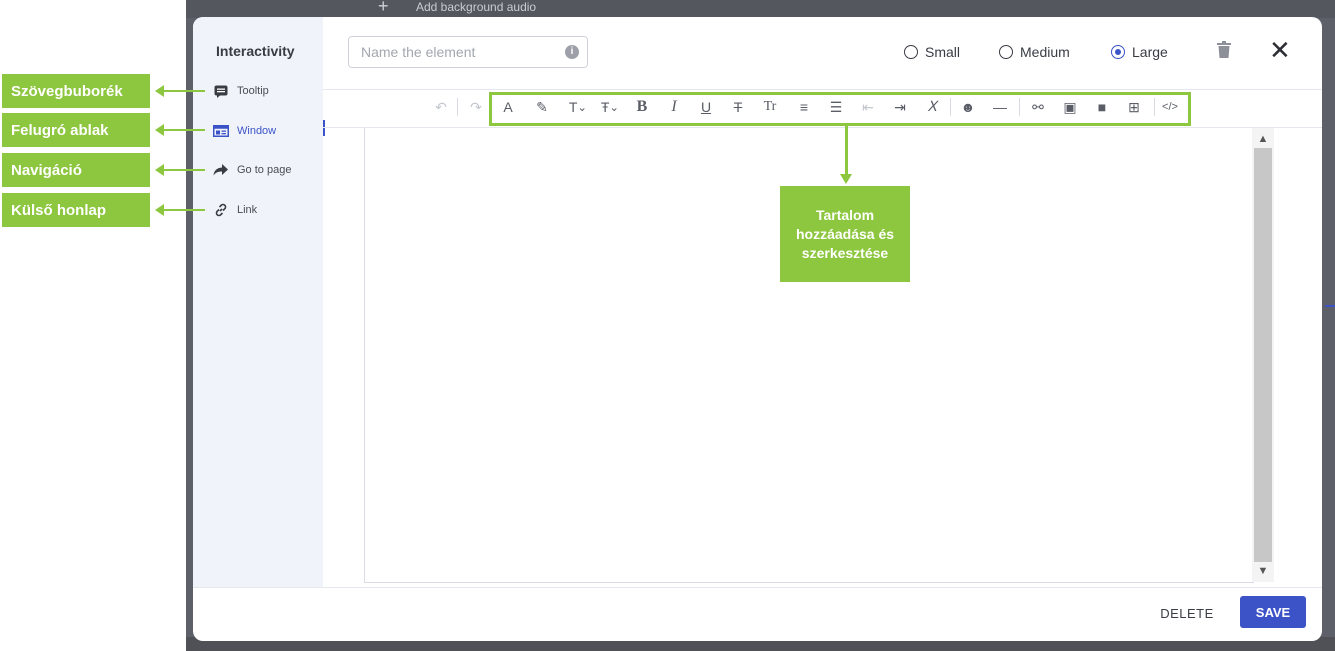 This screenshot has width=1335, height=651. I want to click on sidebar-item-label: Go to page, so click(264, 170).